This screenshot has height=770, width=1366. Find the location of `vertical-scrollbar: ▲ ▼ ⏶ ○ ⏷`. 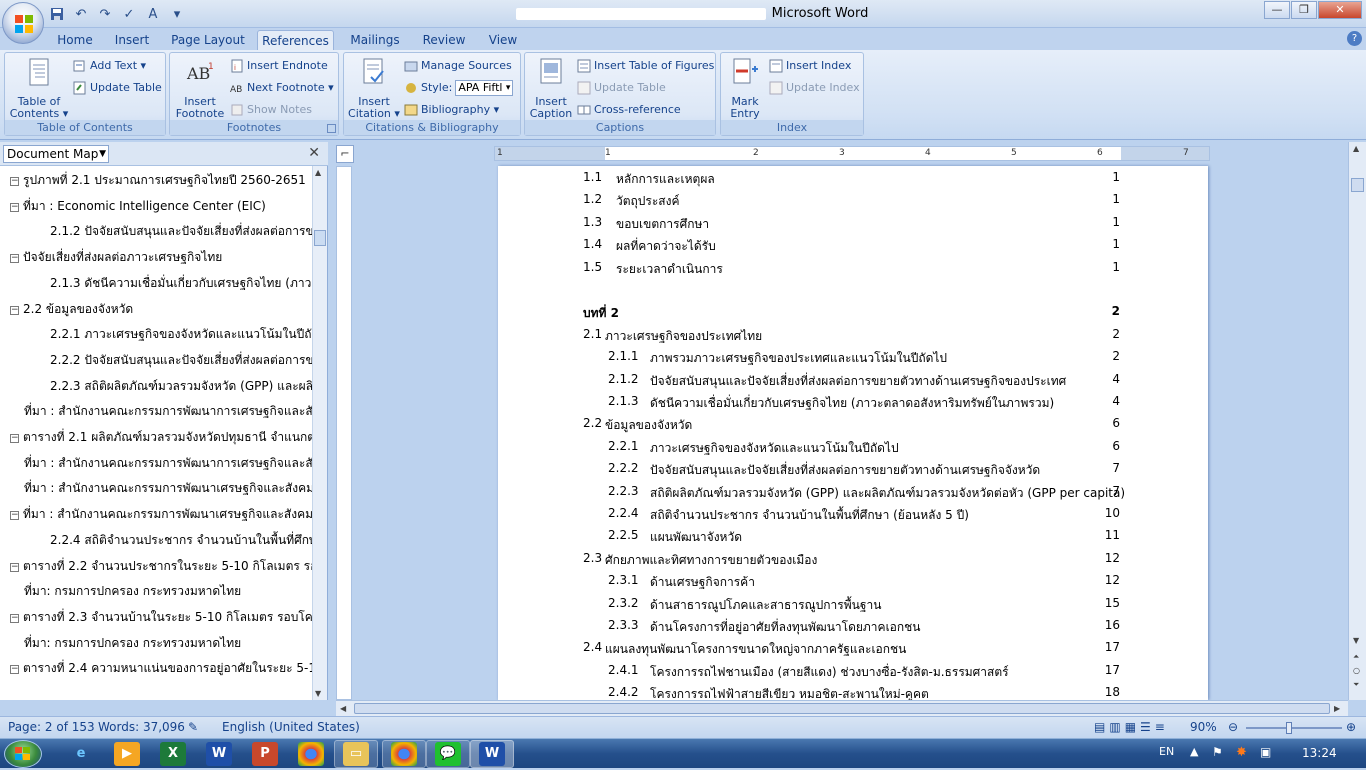

vertical-scrollbar: ▲ ▼ ⏶ ○ ⏷ is located at coordinates (1357, 421).